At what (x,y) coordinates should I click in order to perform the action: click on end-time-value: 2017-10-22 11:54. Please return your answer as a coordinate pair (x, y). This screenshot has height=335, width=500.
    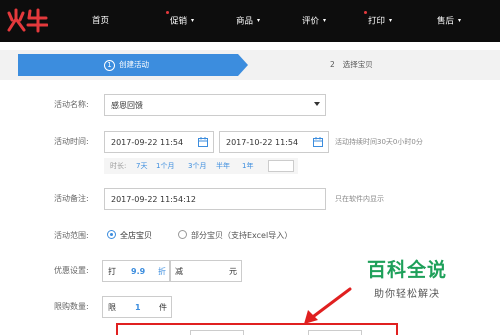
    Looking at the image, I should click on (262, 142).